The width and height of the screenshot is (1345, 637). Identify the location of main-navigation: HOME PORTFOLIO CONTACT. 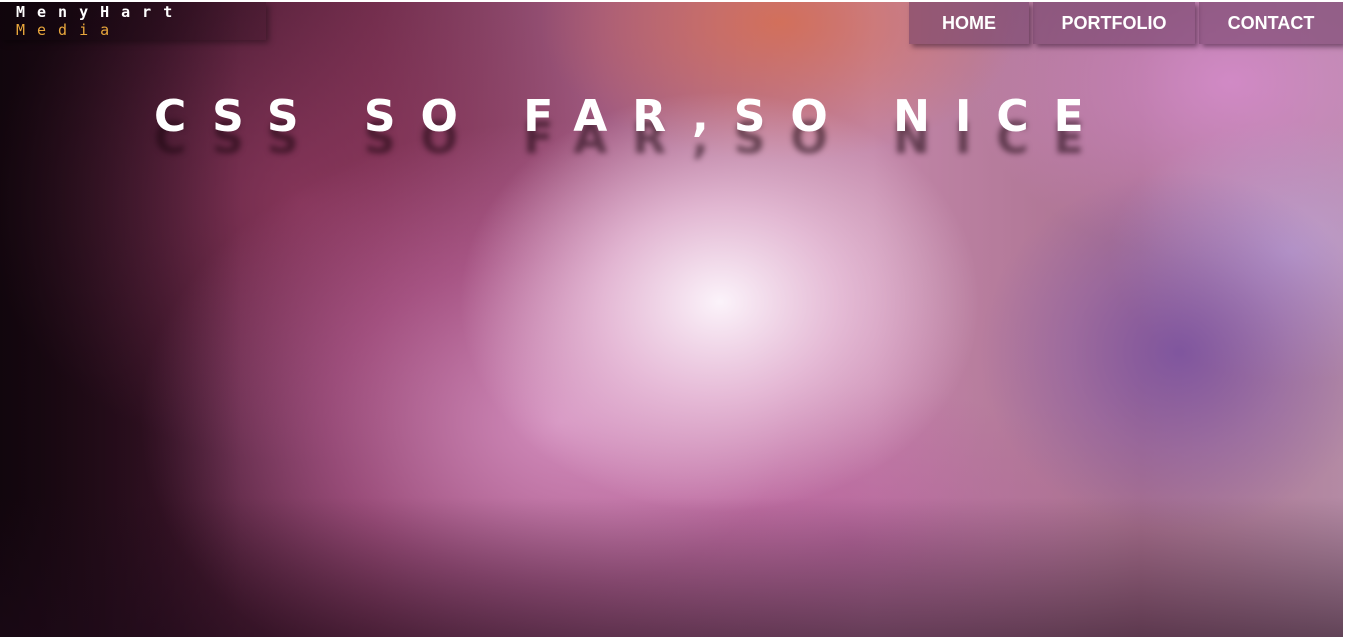
(1124, 23).